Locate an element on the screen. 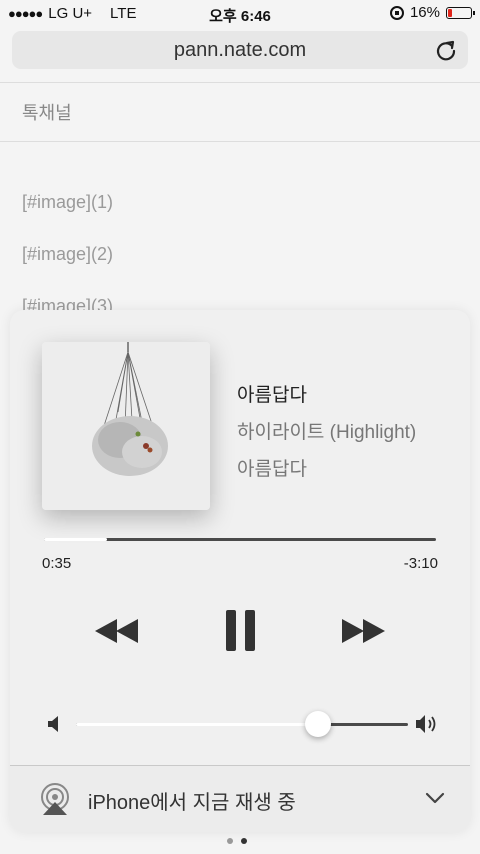 The height and width of the screenshot is (854, 480). chevron-down-icon is located at coordinates (435, 798).